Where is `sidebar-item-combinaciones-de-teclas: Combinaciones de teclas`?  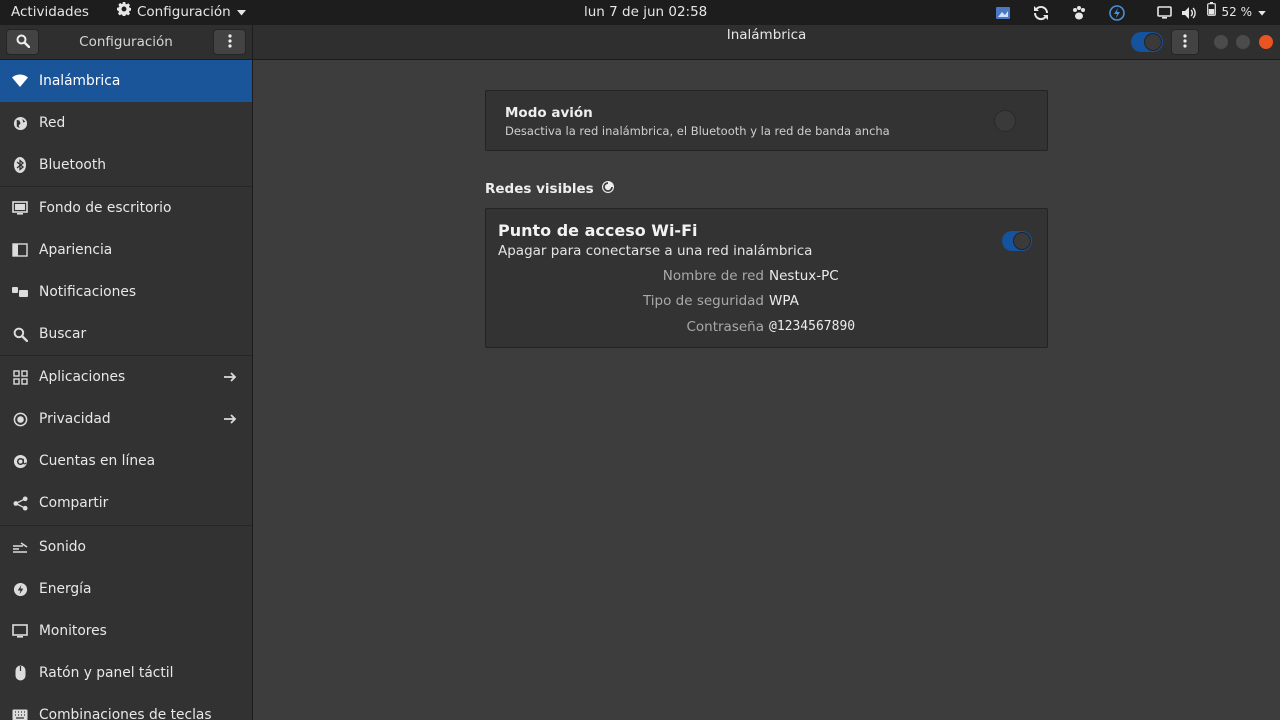 sidebar-item-combinaciones-de-teclas: Combinaciones de teclas is located at coordinates (126, 707).